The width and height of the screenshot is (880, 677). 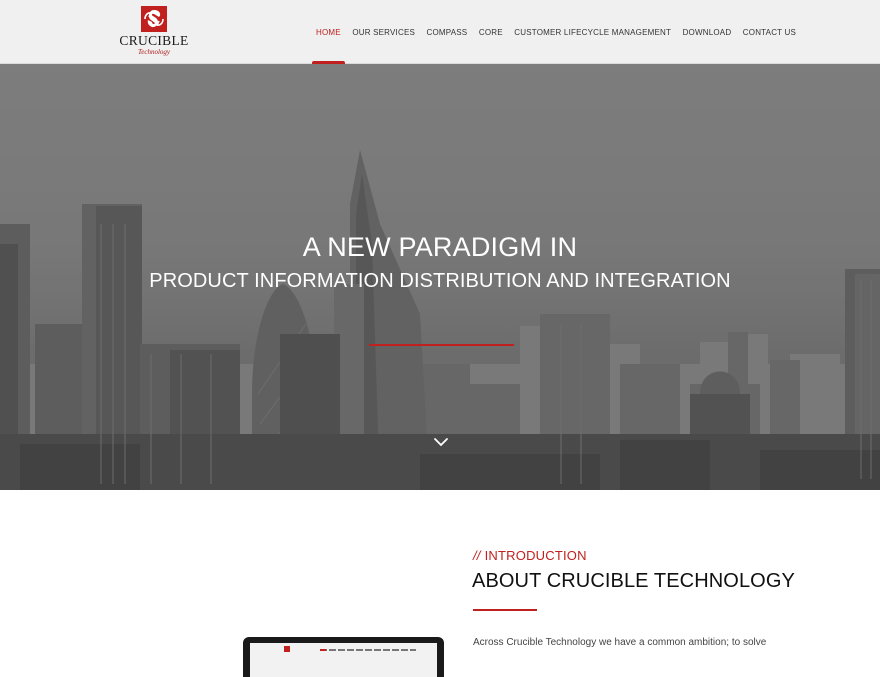 I want to click on intro-title: ABOUT CRUCIBLE TECHNOLOGY, so click(x=633, y=581).